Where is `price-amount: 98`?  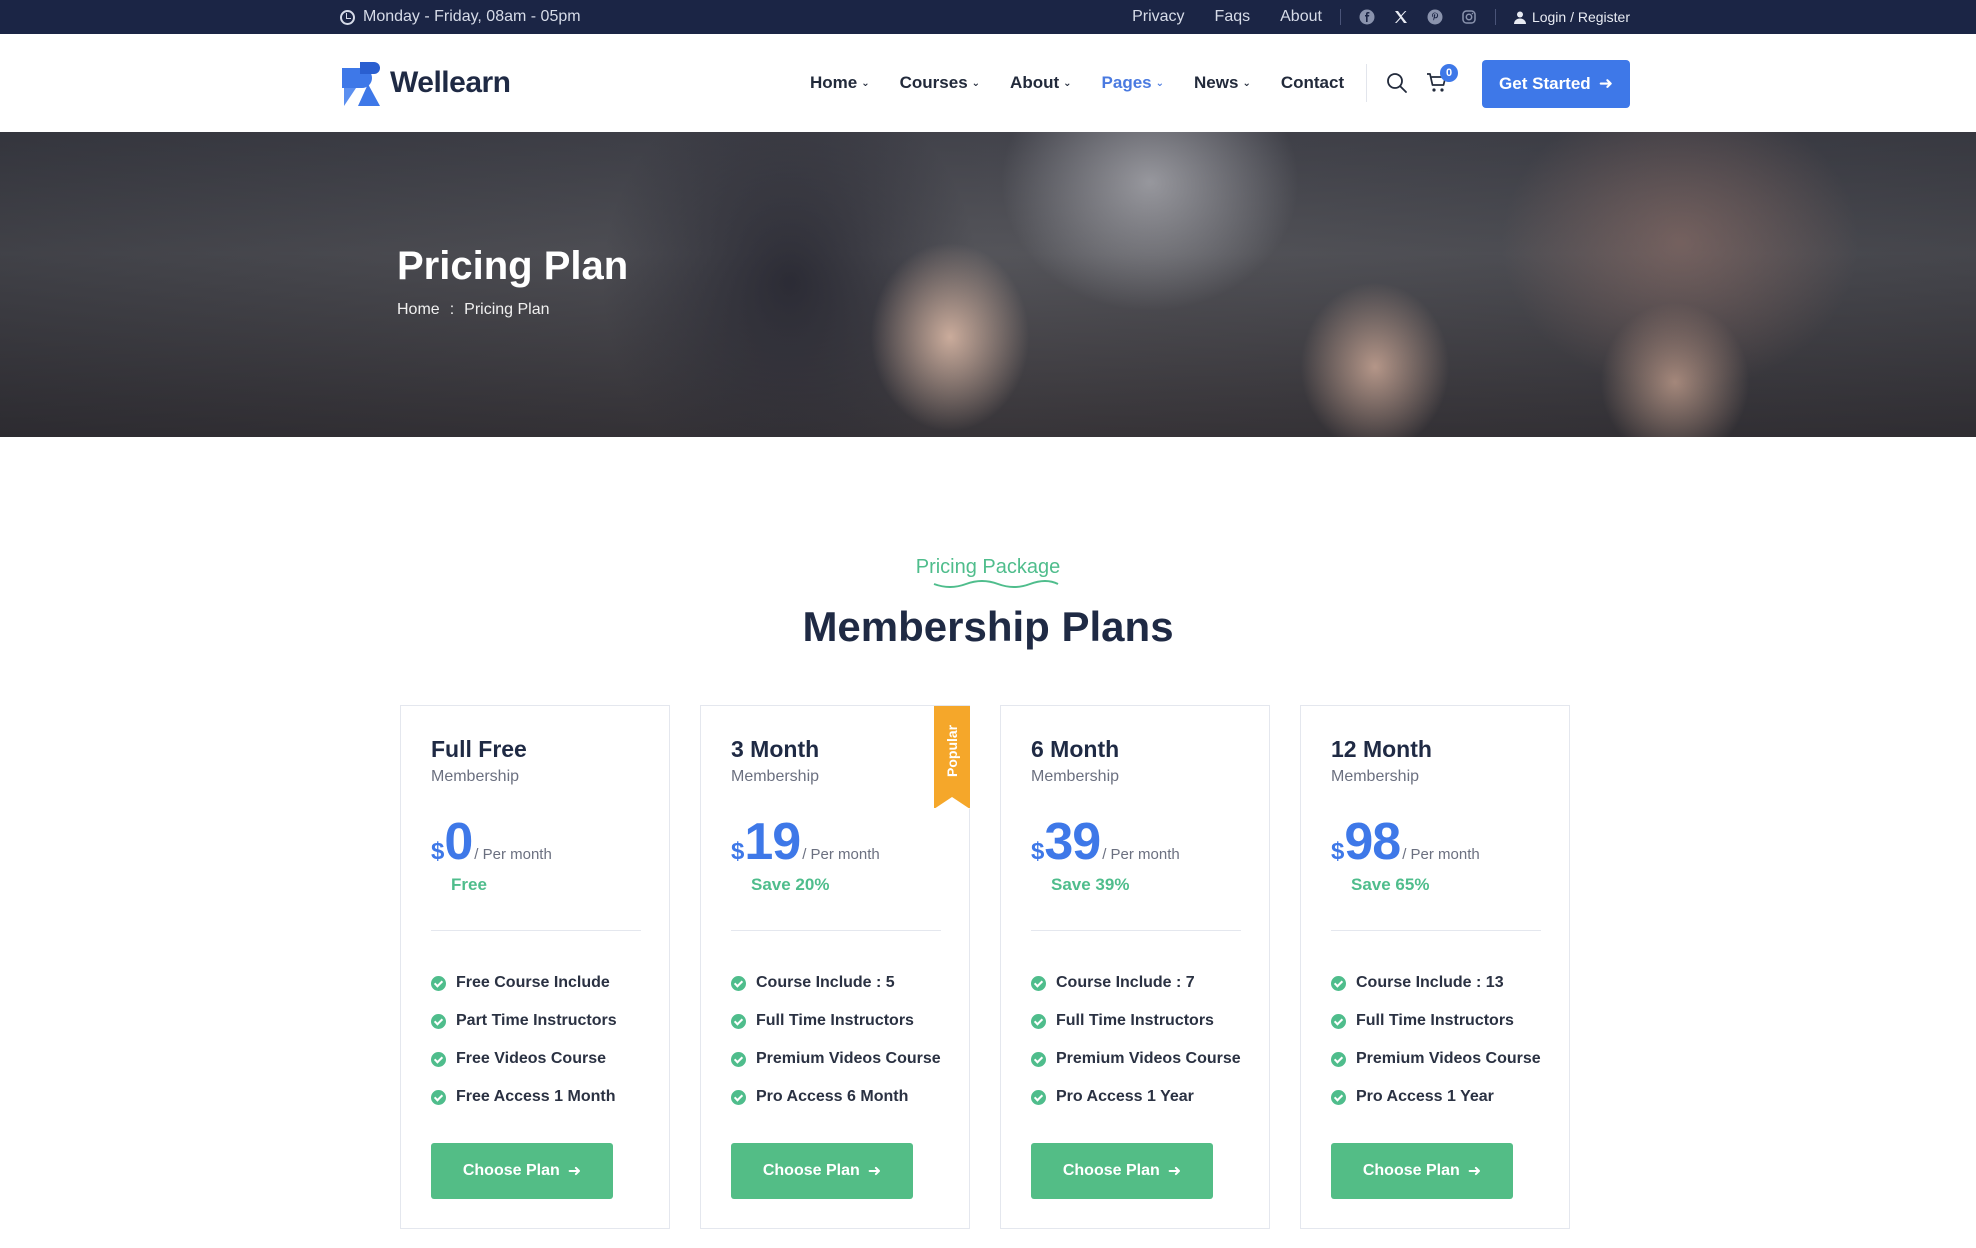
price-amount: 98 is located at coordinates (1372, 842).